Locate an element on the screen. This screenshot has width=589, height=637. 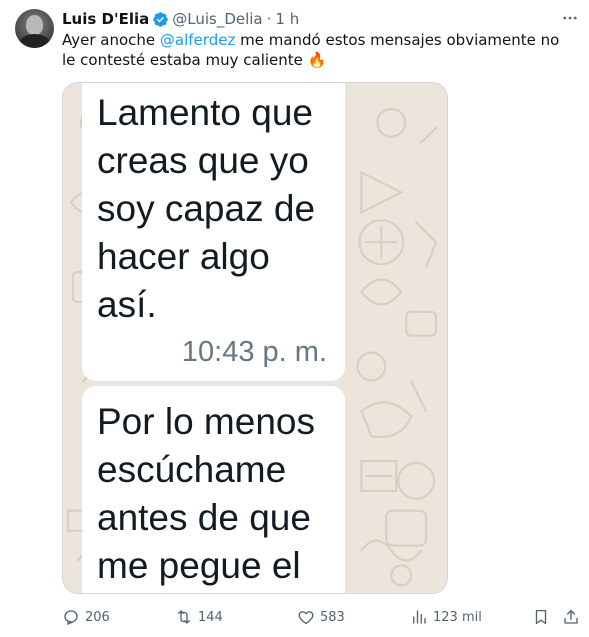
author-name: Luis D'Elia is located at coordinates (105, 19).